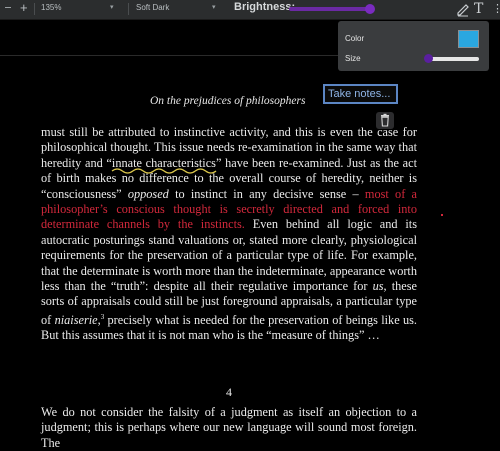  Describe the element at coordinates (8, 7) in the screenshot. I see `zoom-out-button` at that location.